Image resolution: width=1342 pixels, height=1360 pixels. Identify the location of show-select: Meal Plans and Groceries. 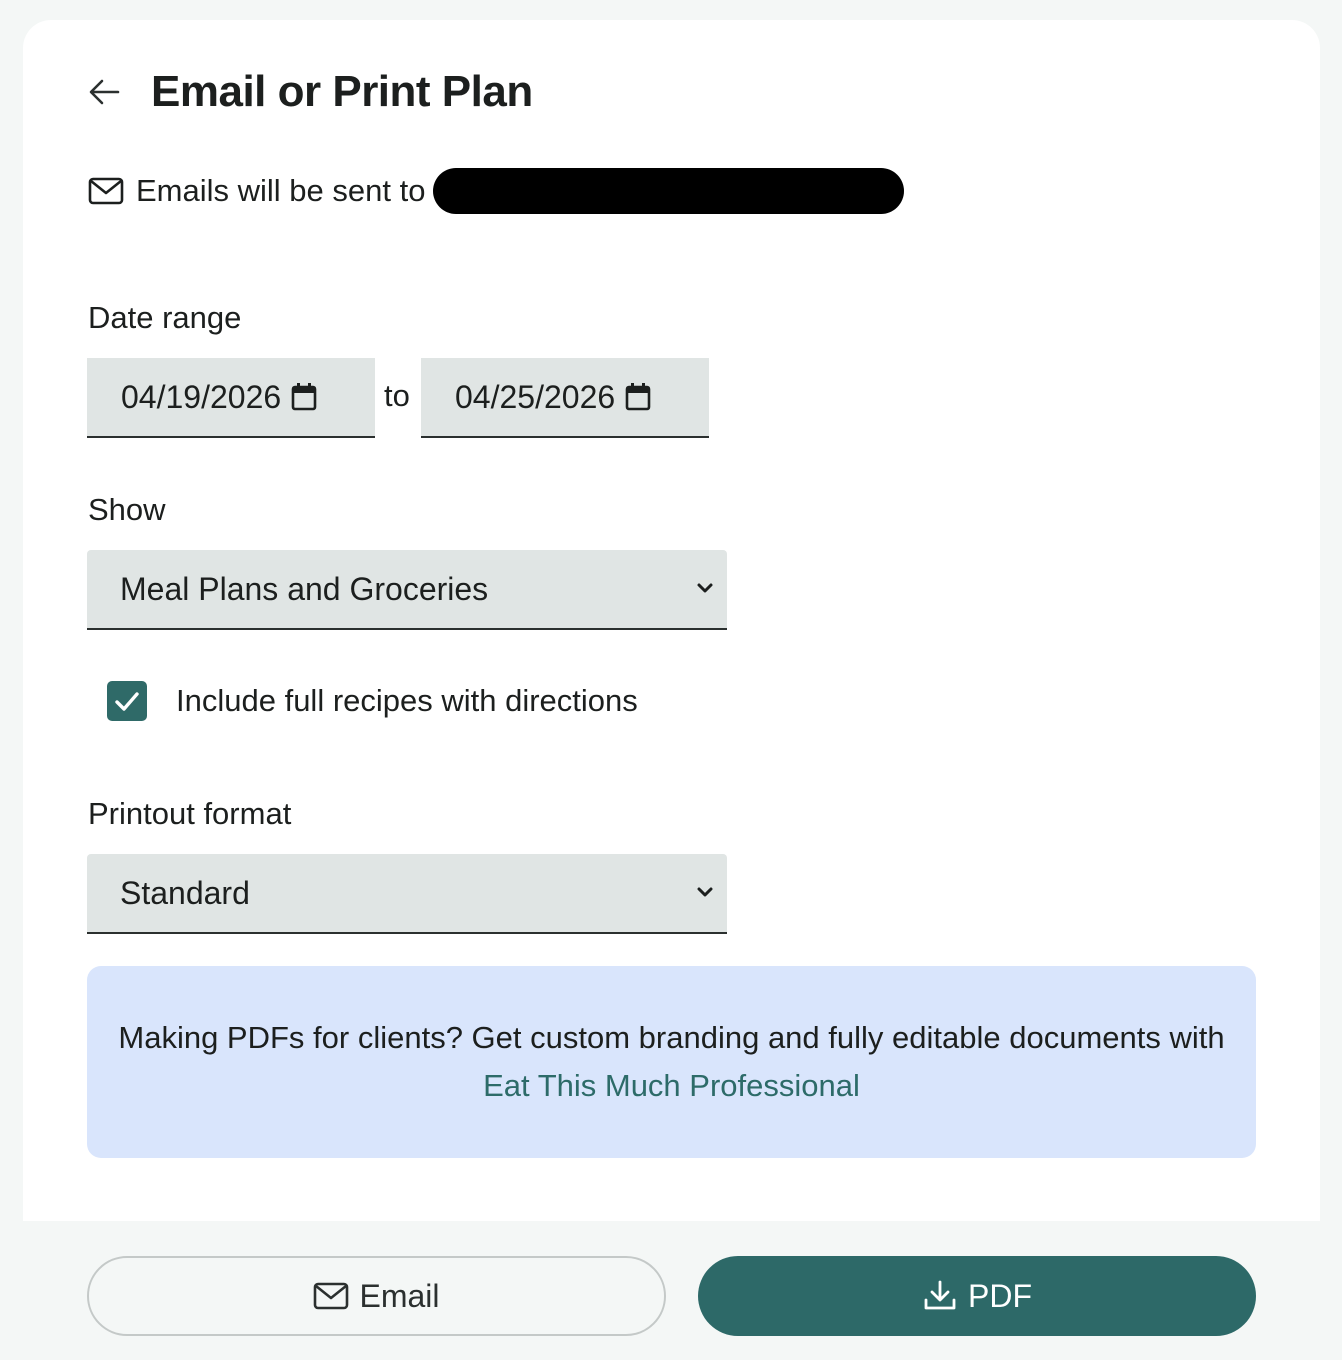
(407, 590).